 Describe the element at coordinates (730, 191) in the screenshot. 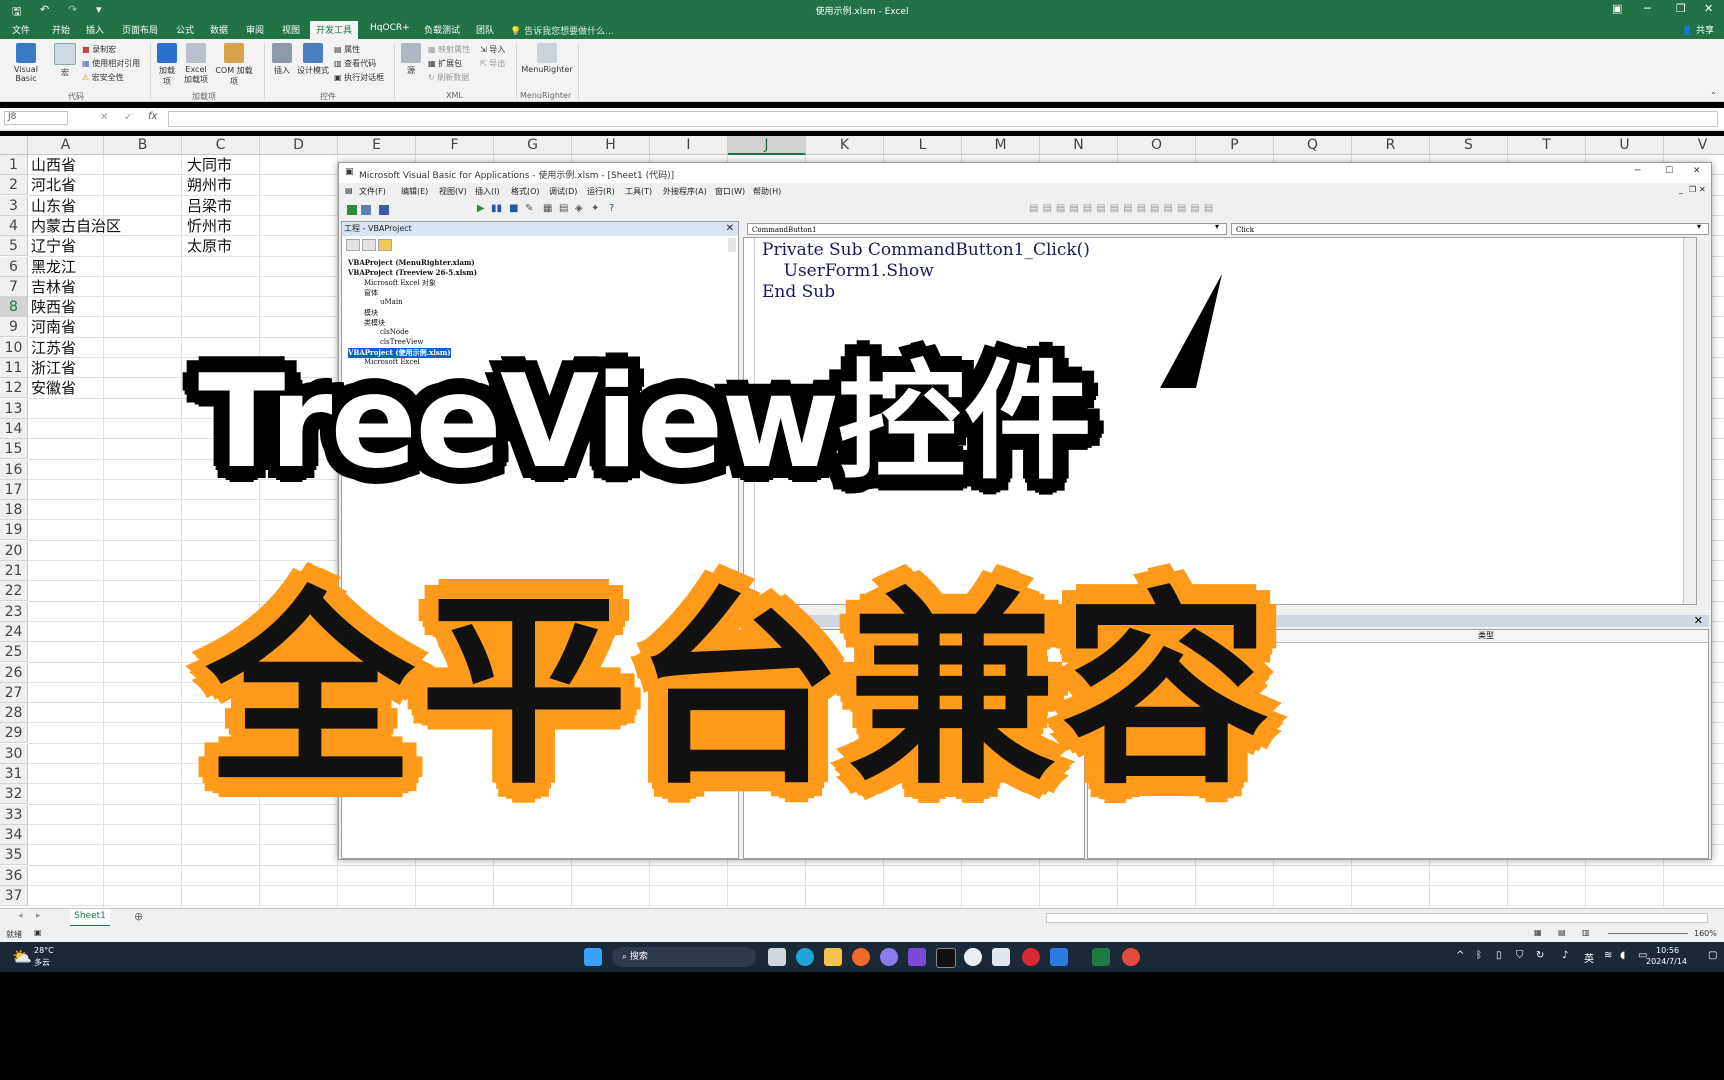

I see `menu-window: 窗口(W)` at that location.